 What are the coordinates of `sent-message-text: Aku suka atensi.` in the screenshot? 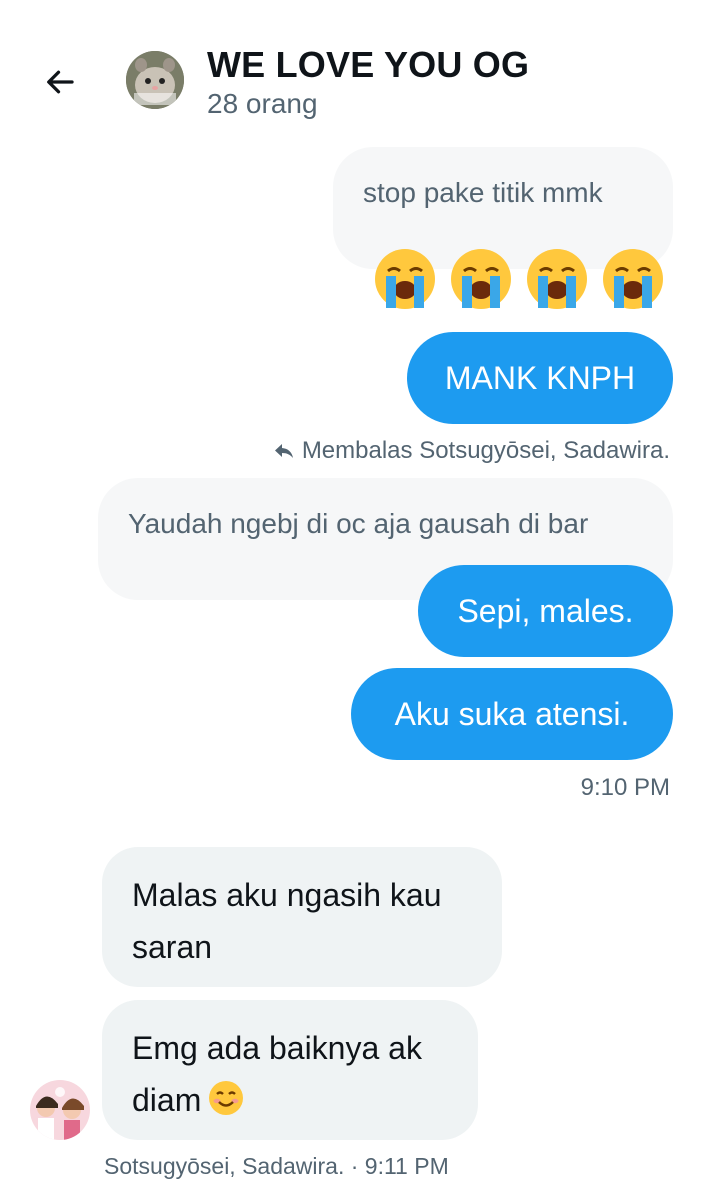 It's located at (512, 714).